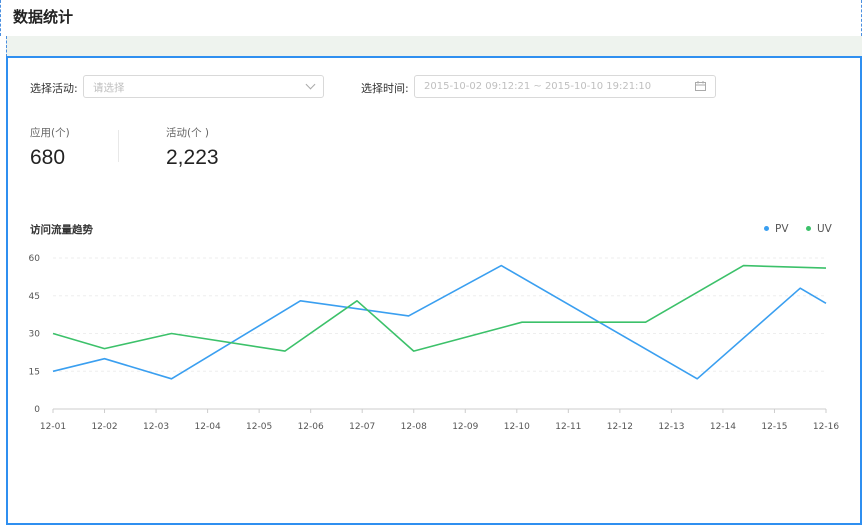  Describe the element at coordinates (414, 427) in the screenshot. I see `x-tick-label: 12-08` at that location.